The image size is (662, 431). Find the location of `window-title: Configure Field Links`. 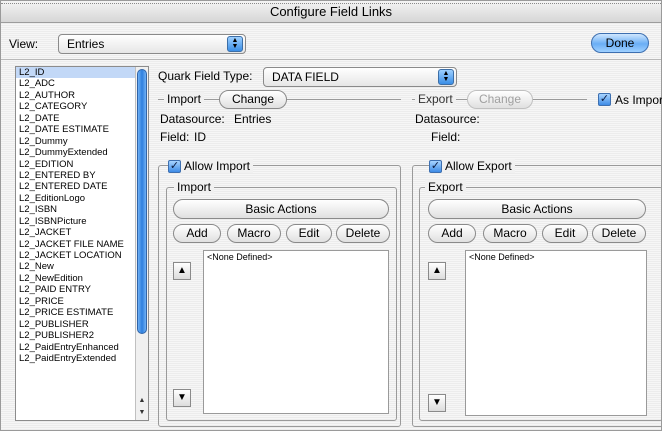

window-title: Configure Field Links is located at coordinates (331, 11).